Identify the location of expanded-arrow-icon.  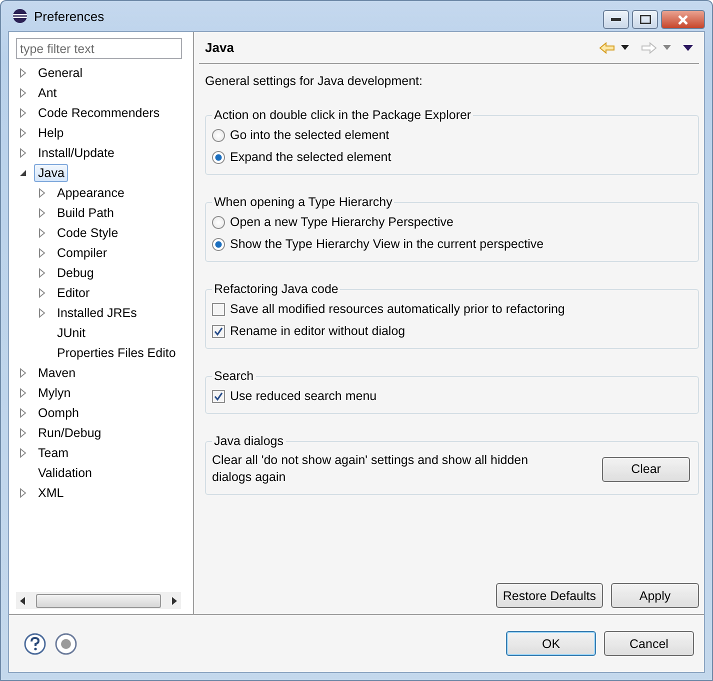
(23, 173).